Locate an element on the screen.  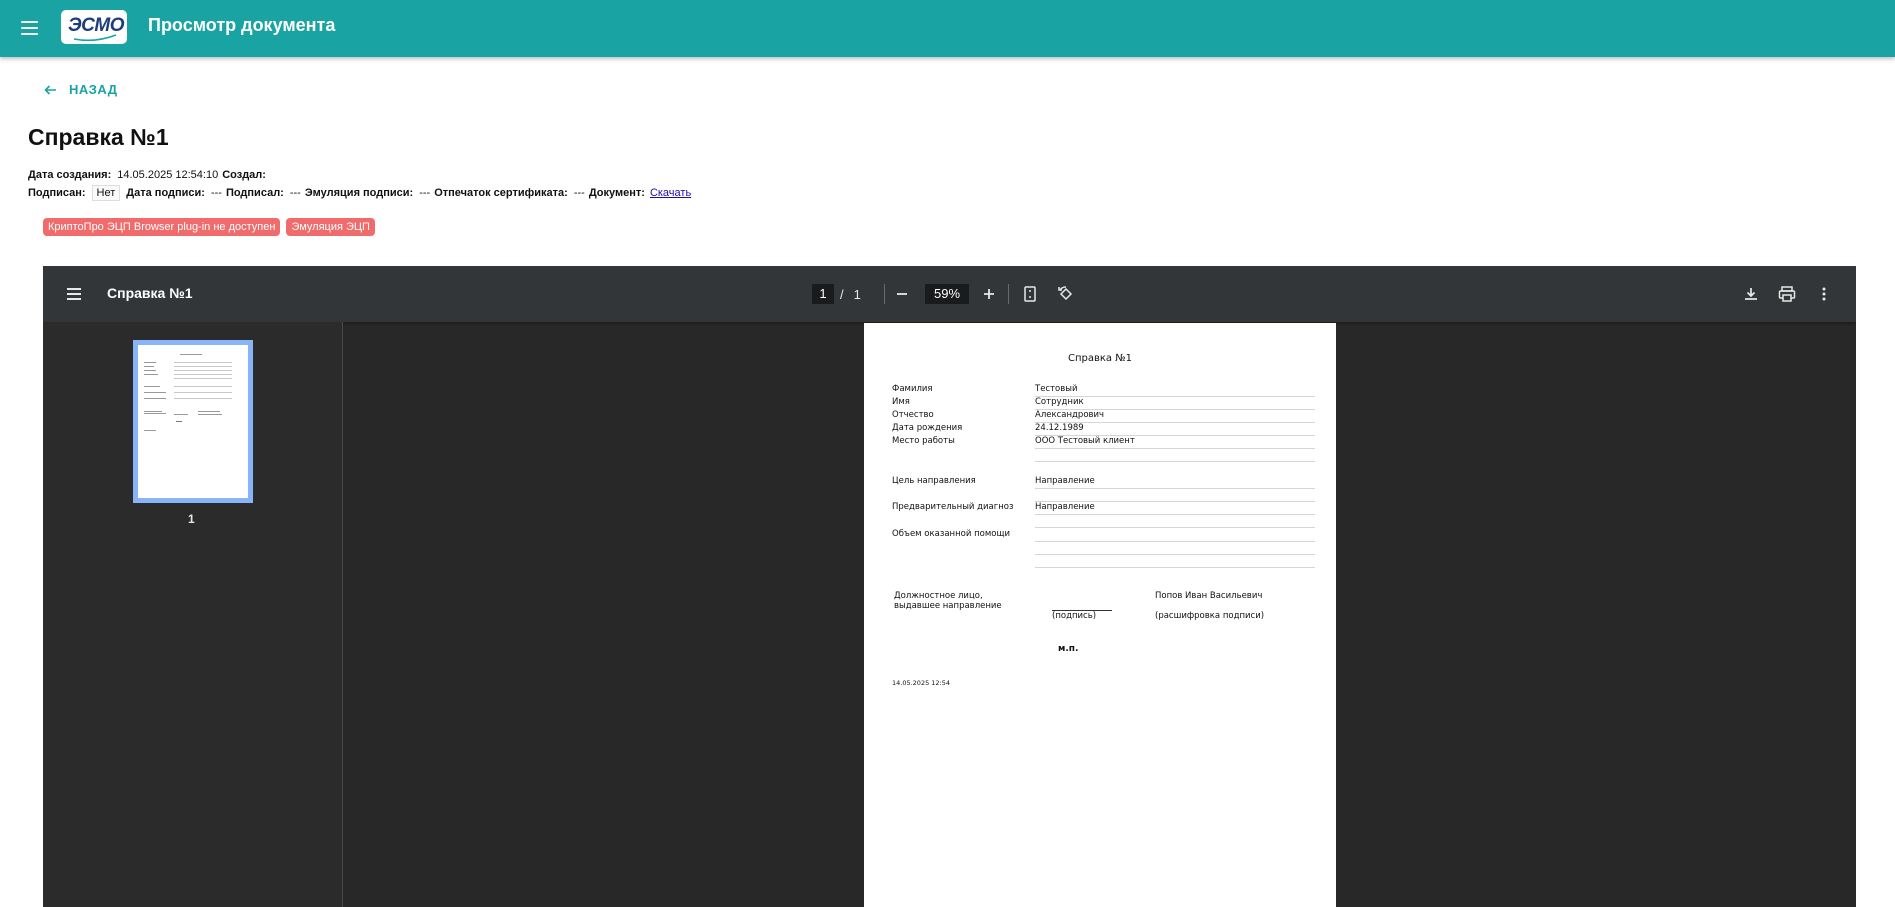
pdf-toolbar: Справка №1 1 / 1 59% is located at coordinates (949, 294).